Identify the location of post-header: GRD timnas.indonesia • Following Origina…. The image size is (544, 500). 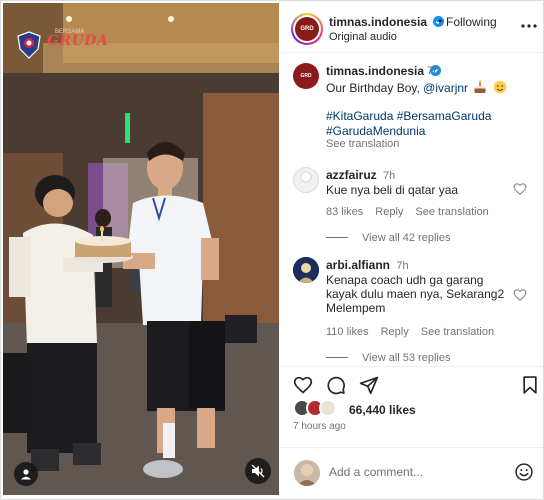
(412, 27).